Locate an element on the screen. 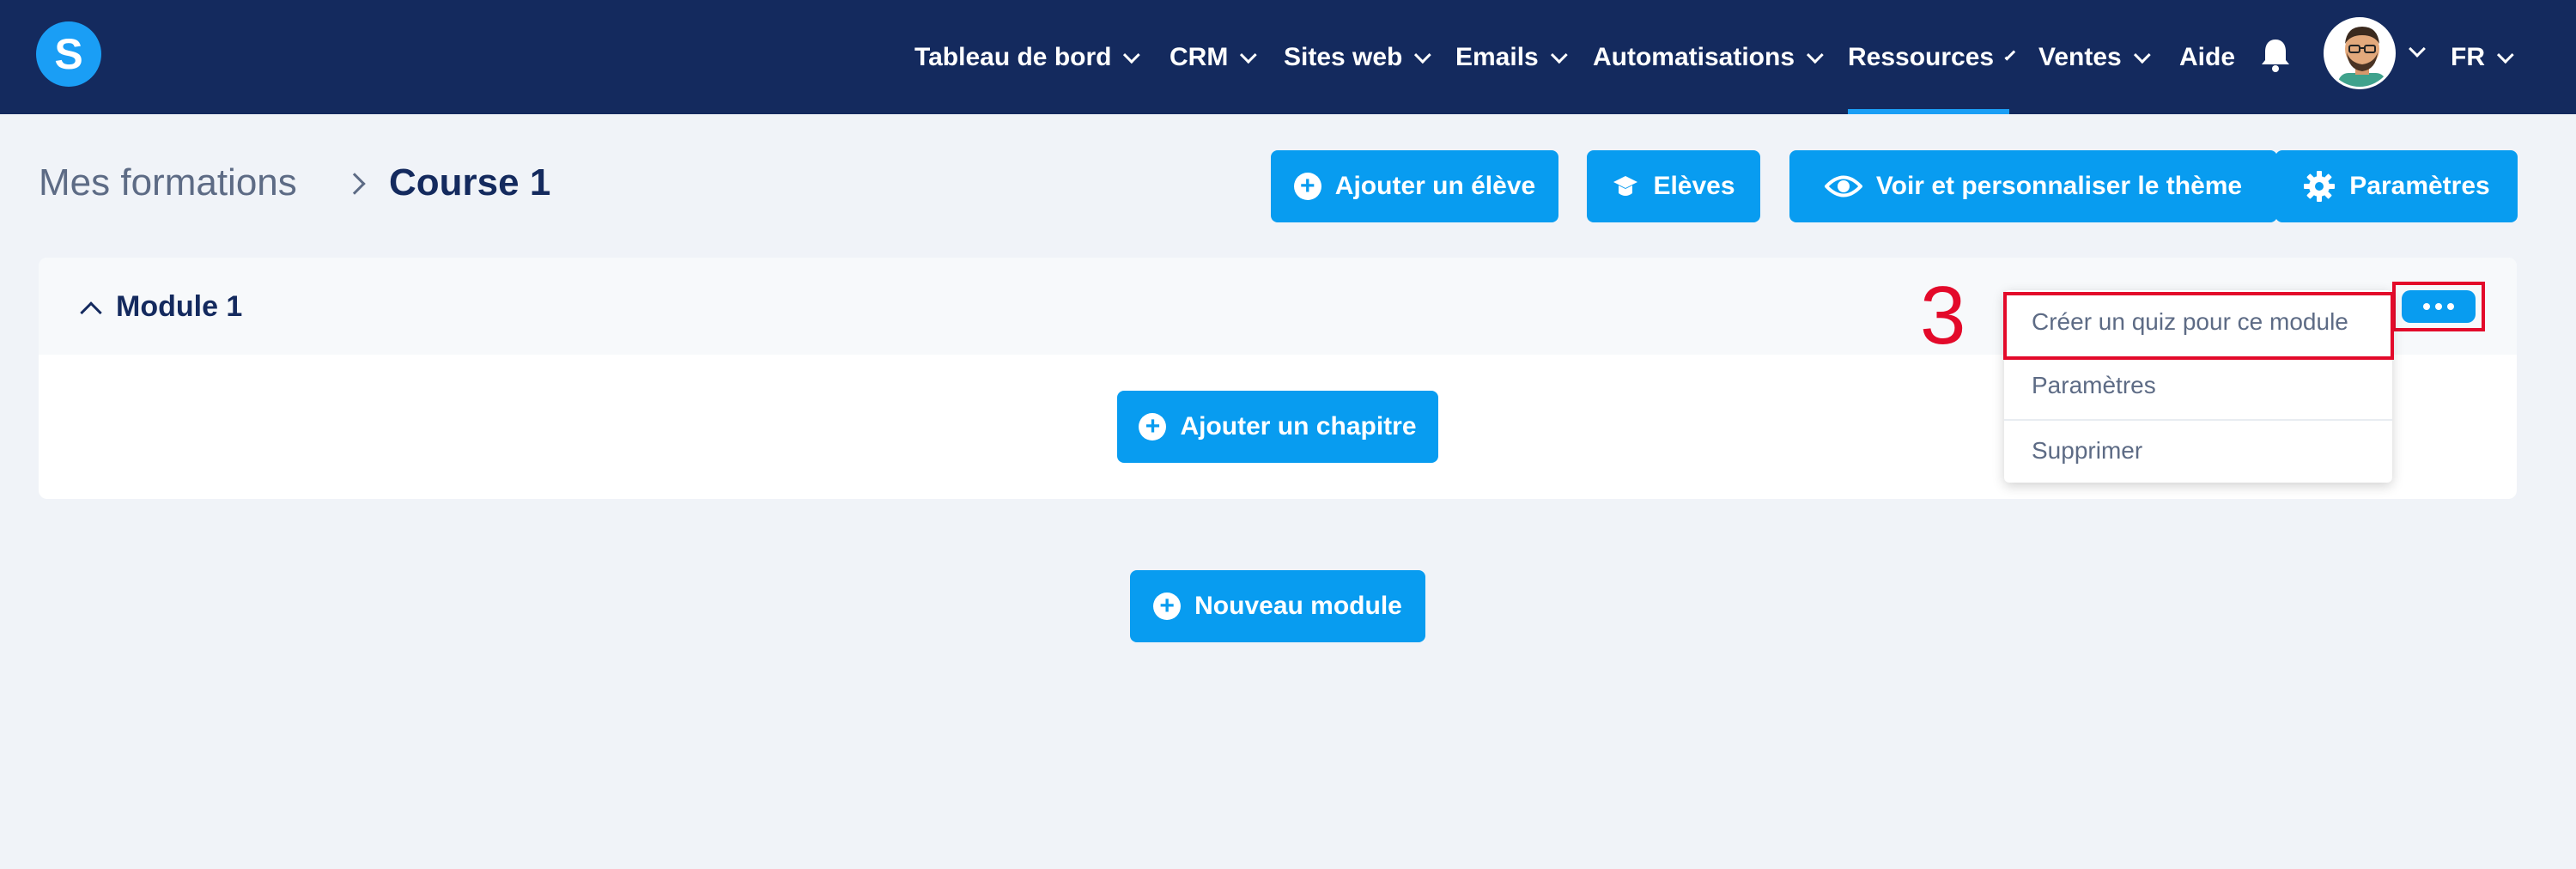 The height and width of the screenshot is (869, 2576). eye-icon is located at coordinates (1843, 186).